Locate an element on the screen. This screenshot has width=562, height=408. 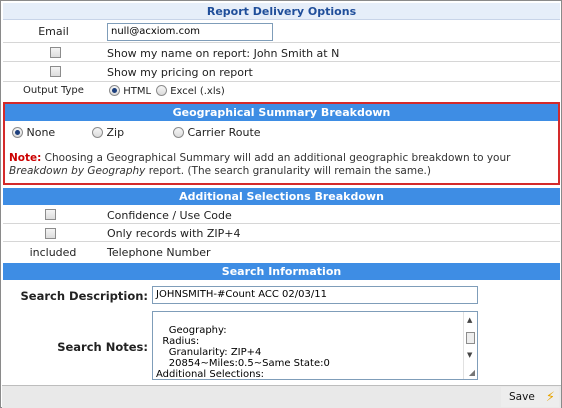
output-excel-label: Excel (.xls) is located at coordinates (197, 91).